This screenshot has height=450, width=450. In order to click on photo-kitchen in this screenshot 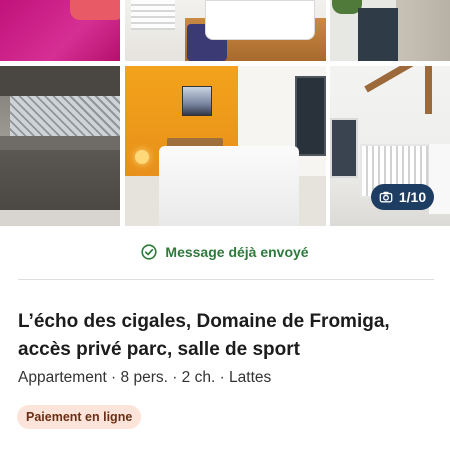, I will do `click(60, 146)`.